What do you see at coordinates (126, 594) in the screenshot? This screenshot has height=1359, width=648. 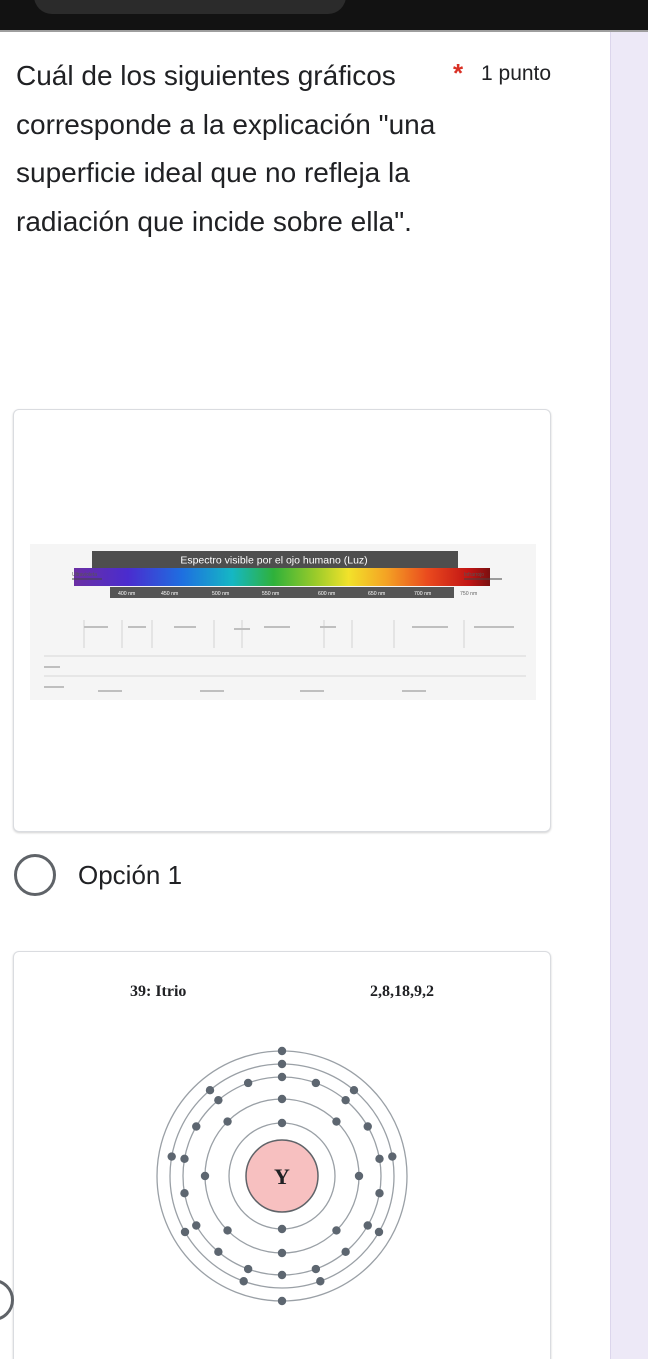 I see `tick-label: 400 nm` at bounding box center [126, 594].